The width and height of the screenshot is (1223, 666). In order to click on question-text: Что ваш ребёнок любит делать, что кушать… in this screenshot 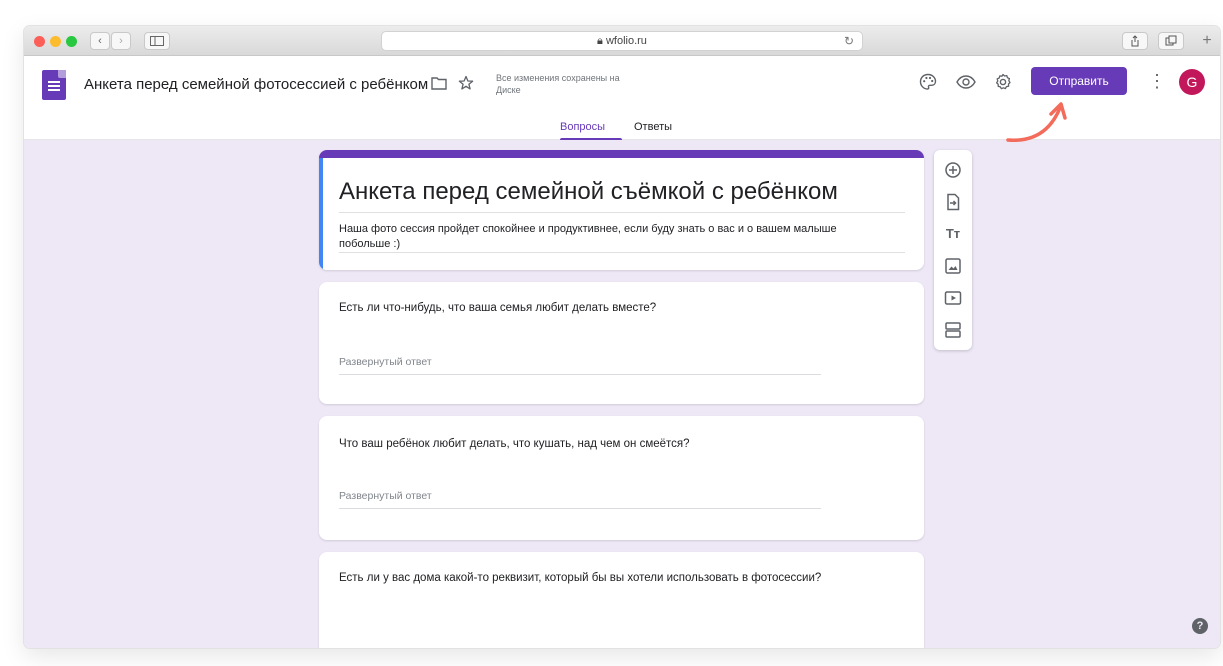, I will do `click(514, 444)`.